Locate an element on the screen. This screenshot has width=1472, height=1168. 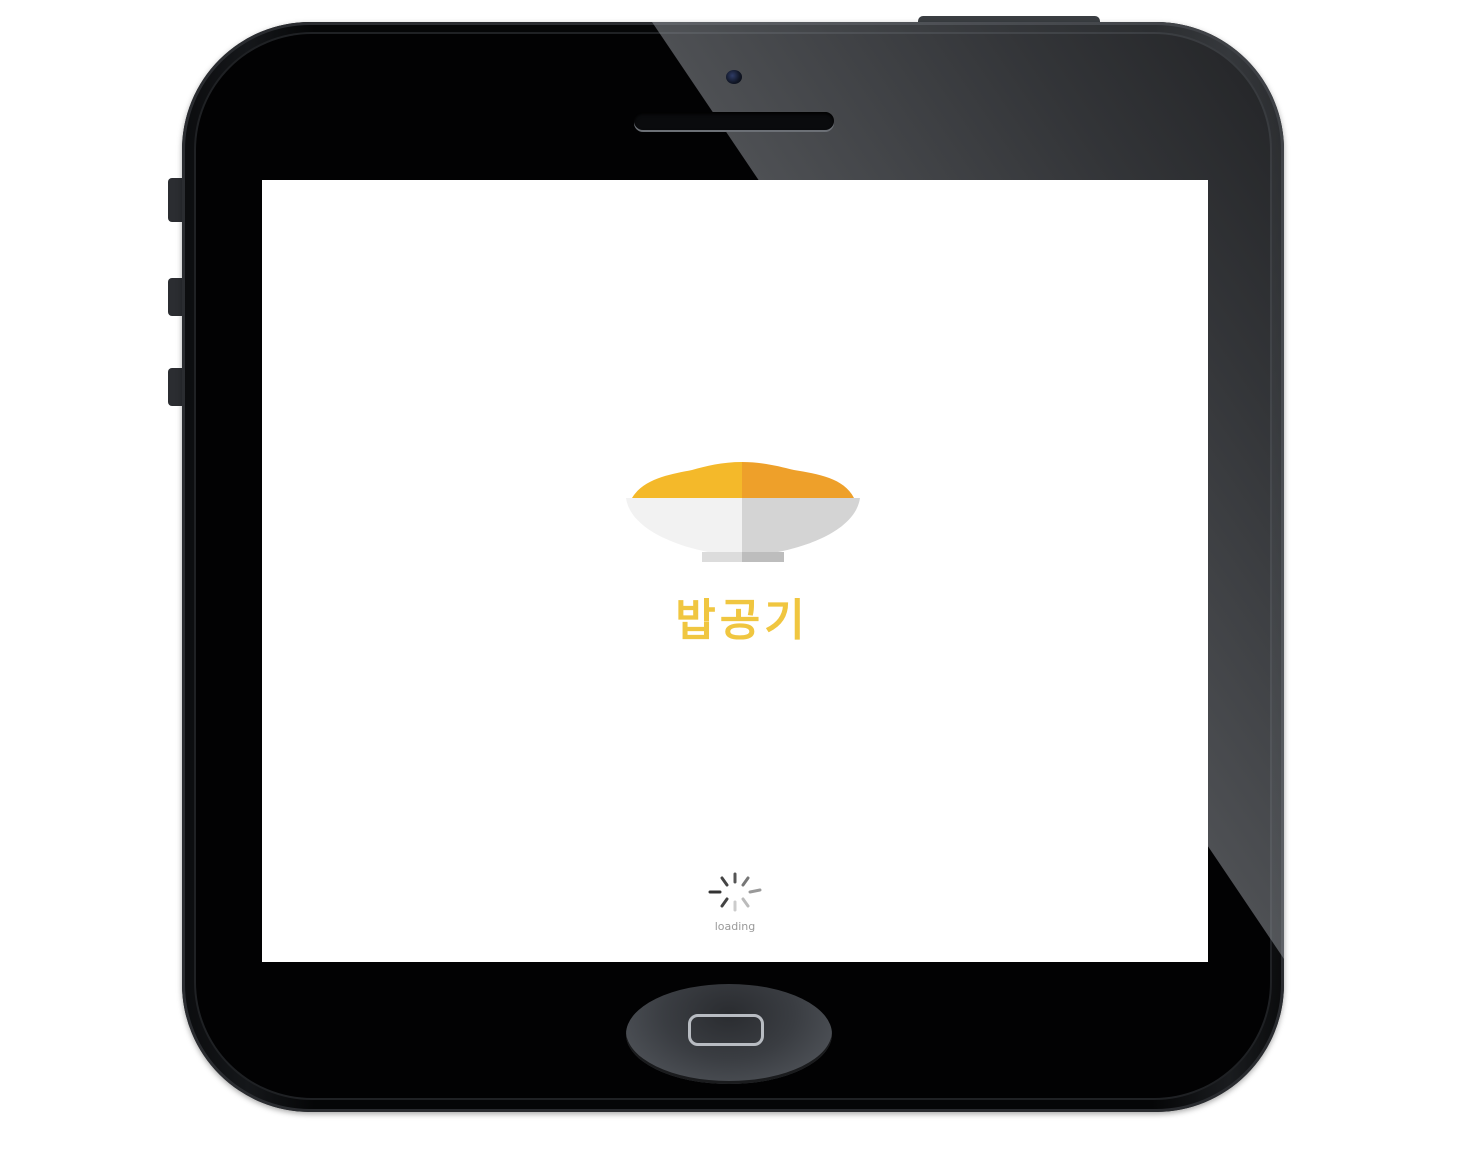
loading-label: loading is located at coordinates (735, 926).